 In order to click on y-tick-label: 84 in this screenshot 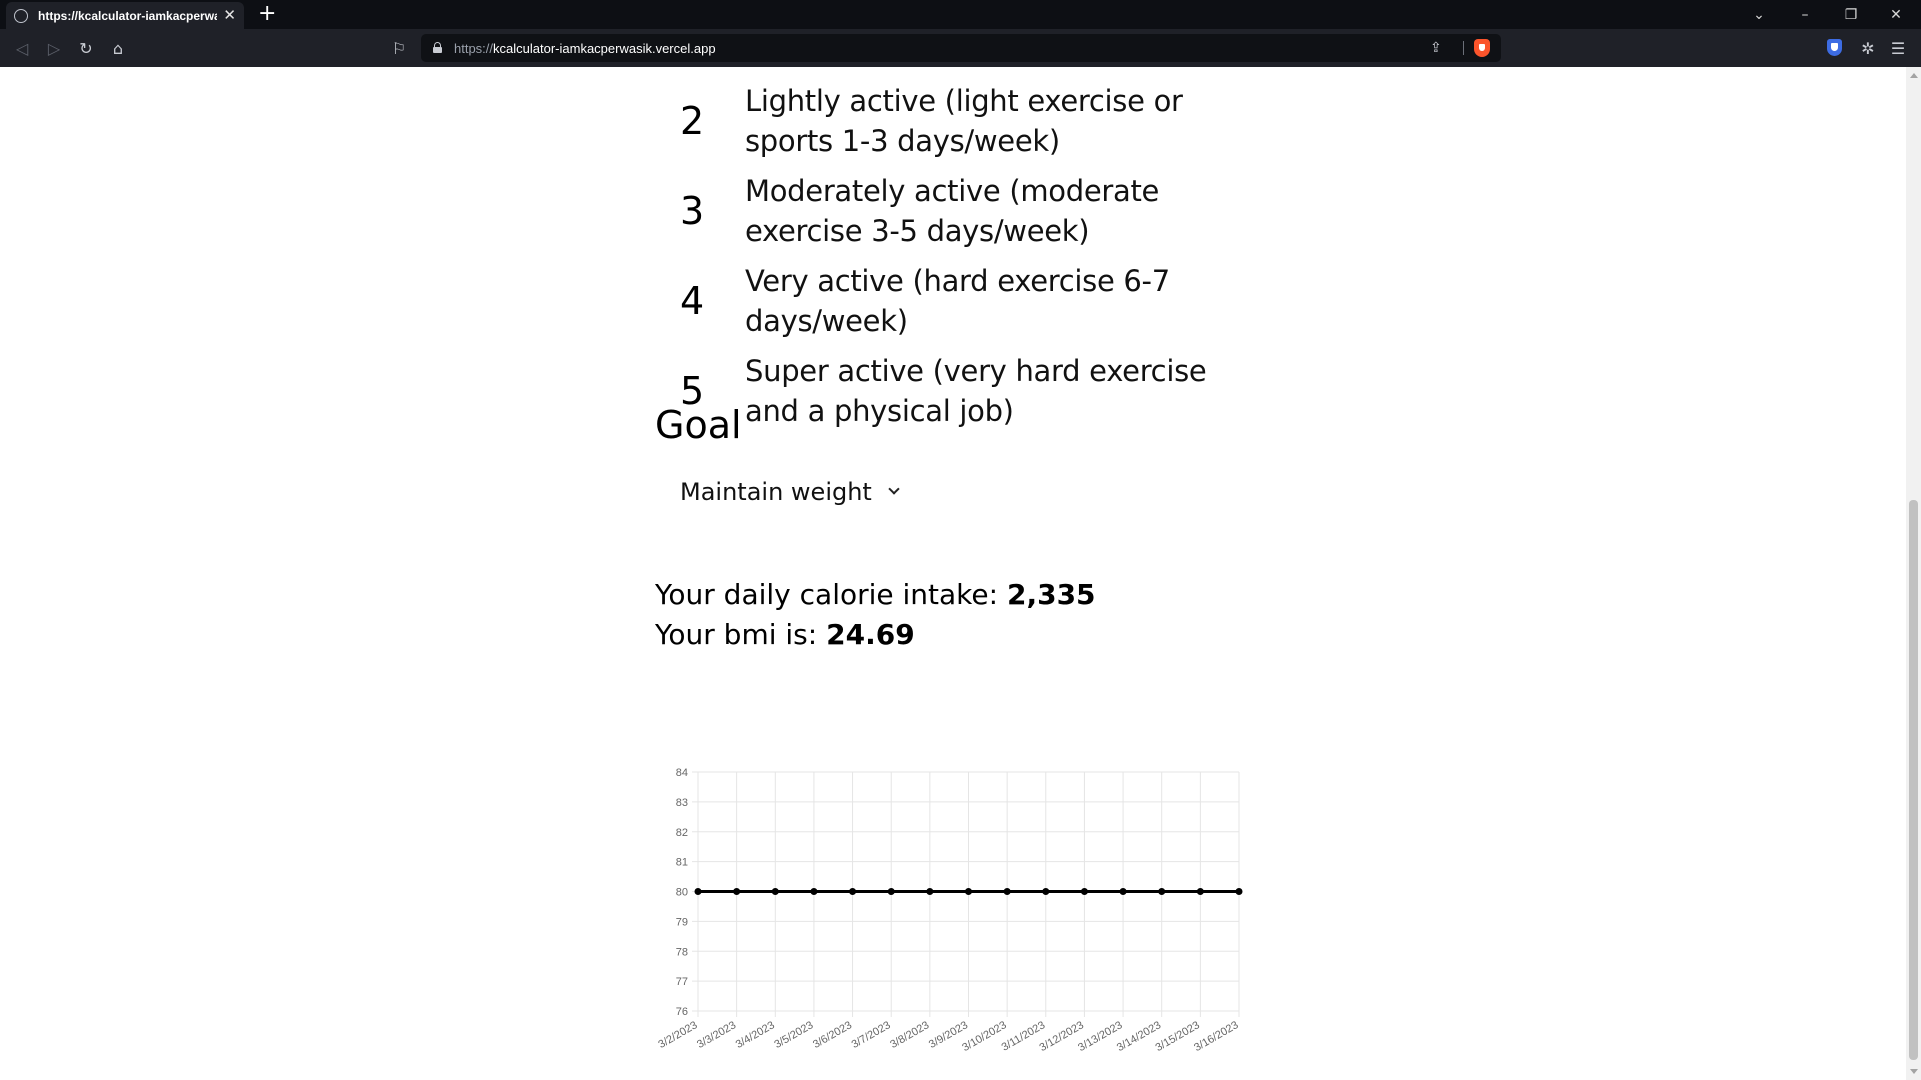, I will do `click(682, 773)`.